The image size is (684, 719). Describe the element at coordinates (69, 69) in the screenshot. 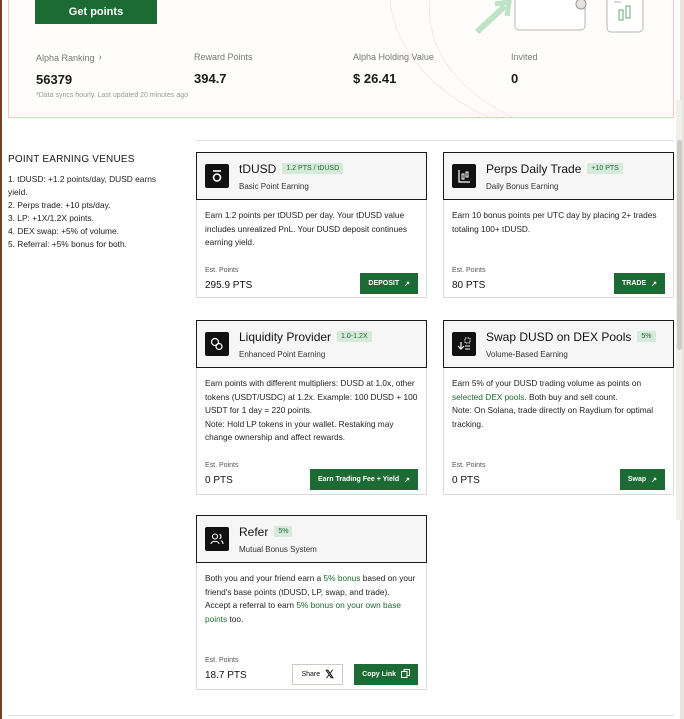

I see `stat-alpha-ranking: Alpha Ranking › 56379` at that location.